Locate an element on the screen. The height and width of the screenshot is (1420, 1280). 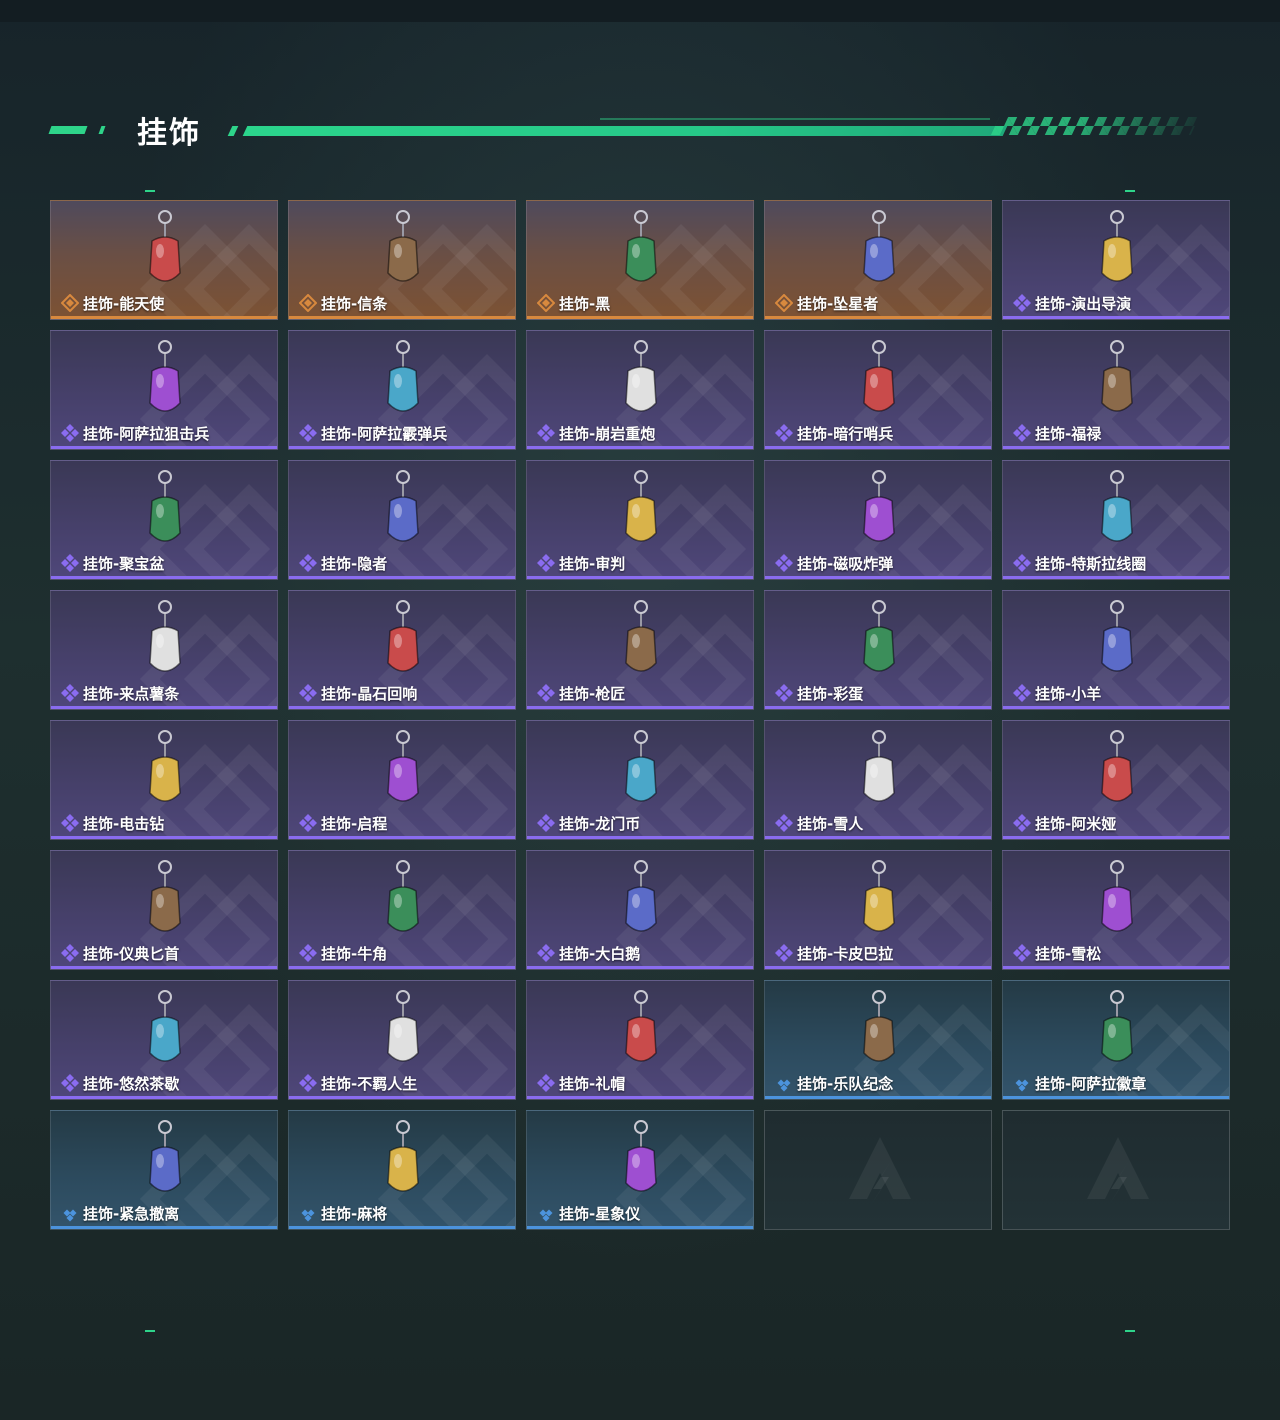
pendant-card: 挂饰-信条 is located at coordinates (402, 260).